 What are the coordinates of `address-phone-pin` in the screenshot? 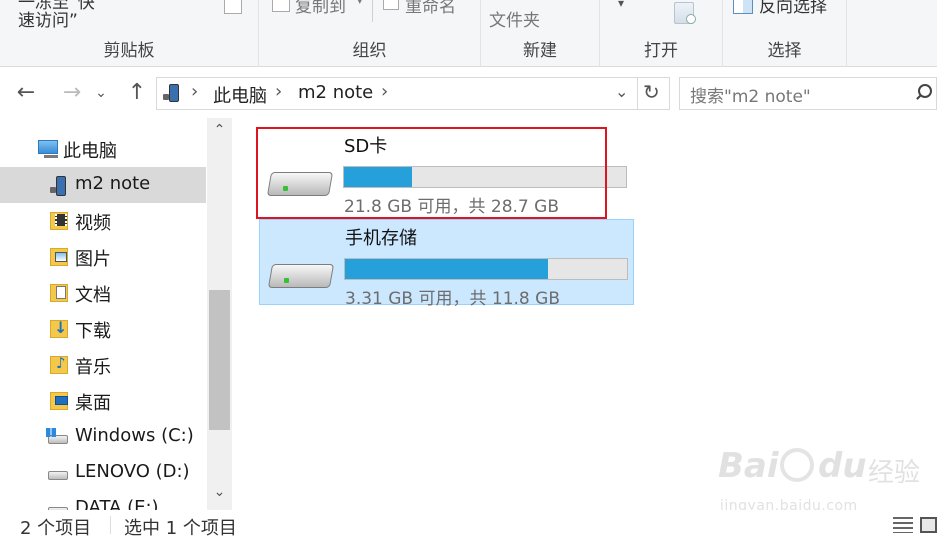 It's located at (166, 97).